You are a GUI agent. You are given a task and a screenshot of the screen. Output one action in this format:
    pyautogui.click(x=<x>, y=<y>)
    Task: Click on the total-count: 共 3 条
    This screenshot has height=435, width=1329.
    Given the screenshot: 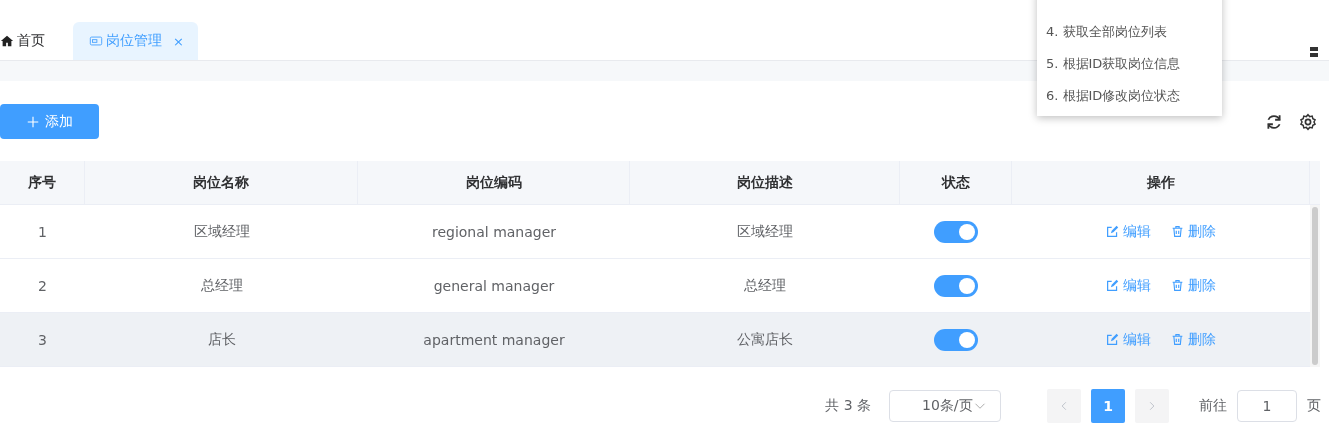 What is the action you would take?
    pyautogui.click(x=848, y=406)
    